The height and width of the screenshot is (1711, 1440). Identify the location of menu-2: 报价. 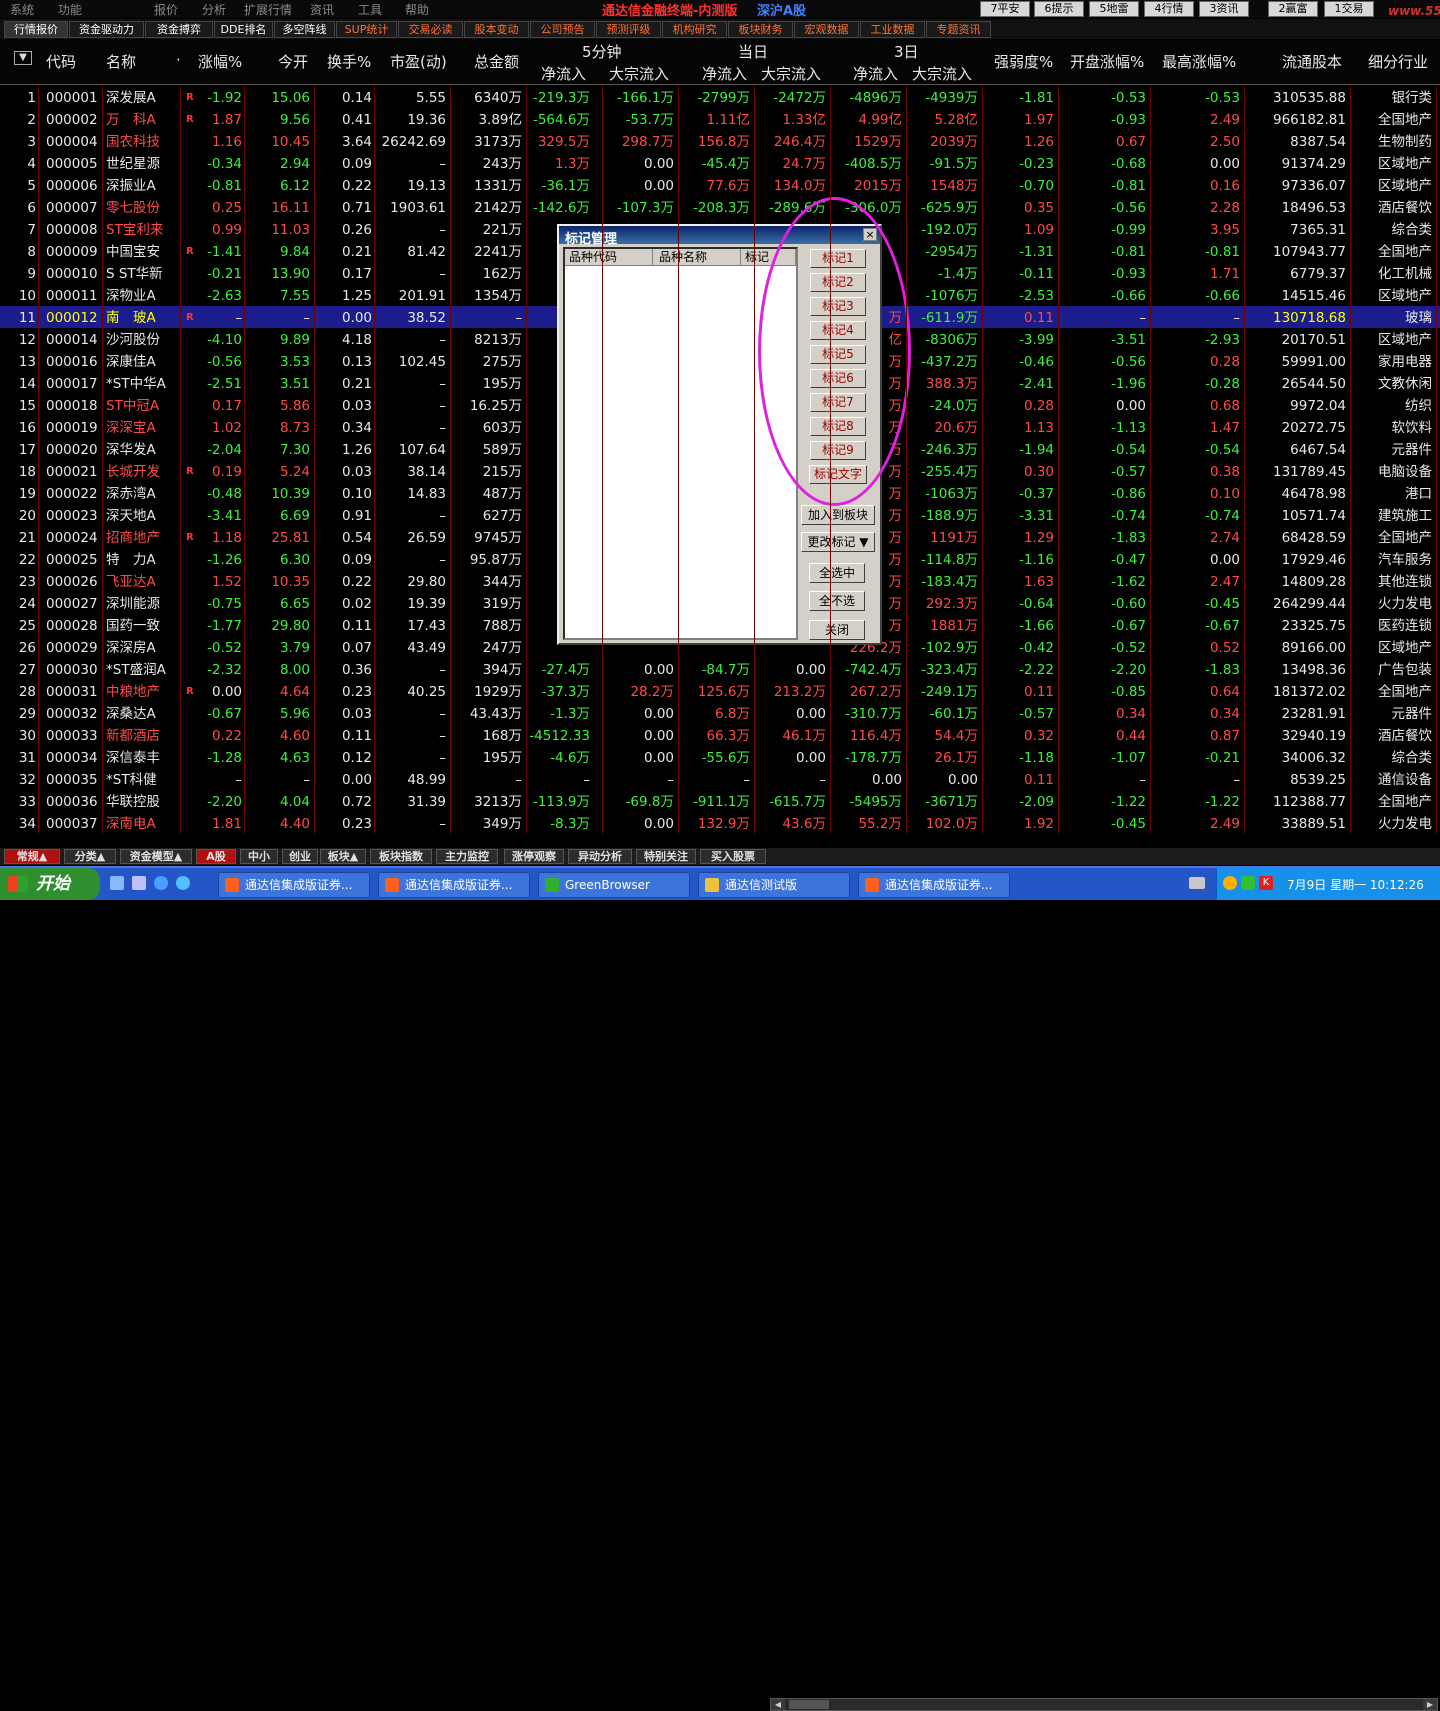
(166, 9).